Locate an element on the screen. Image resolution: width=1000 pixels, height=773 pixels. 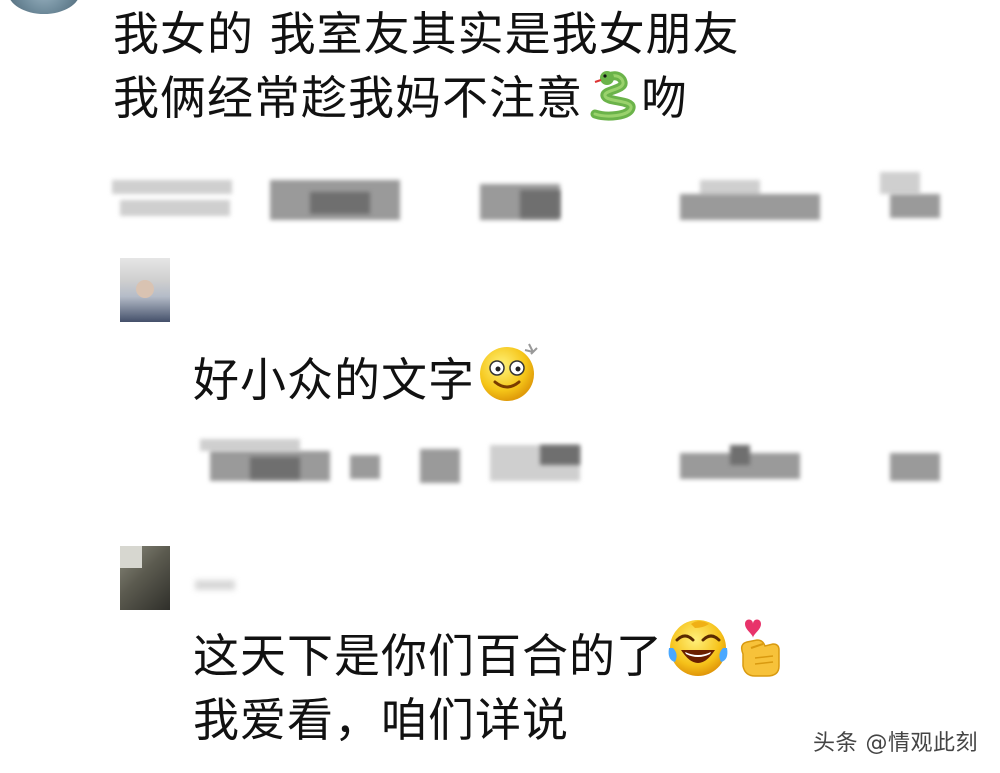
comment-line-part: 我俩经常趁我妈不注意 is located at coordinates (348, 98).